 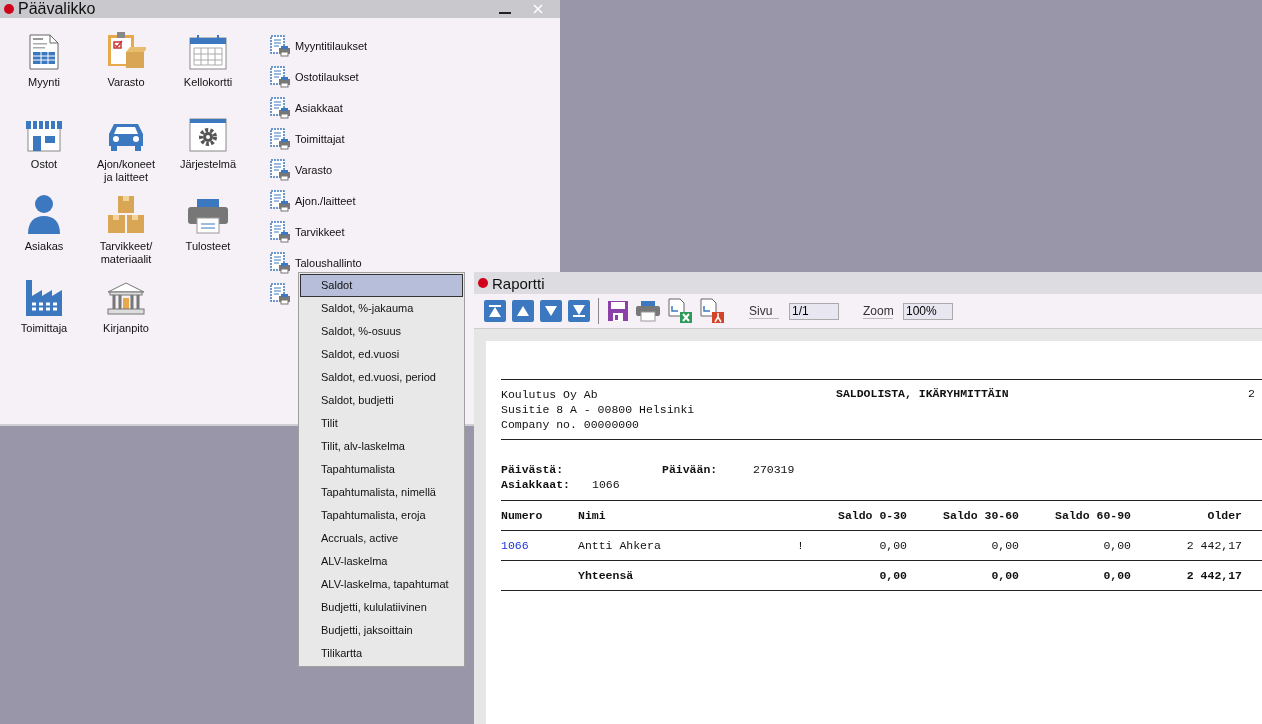 What do you see at coordinates (381, 423) in the screenshot?
I see `menu-item: Tilit` at bounding box center [381, 423].